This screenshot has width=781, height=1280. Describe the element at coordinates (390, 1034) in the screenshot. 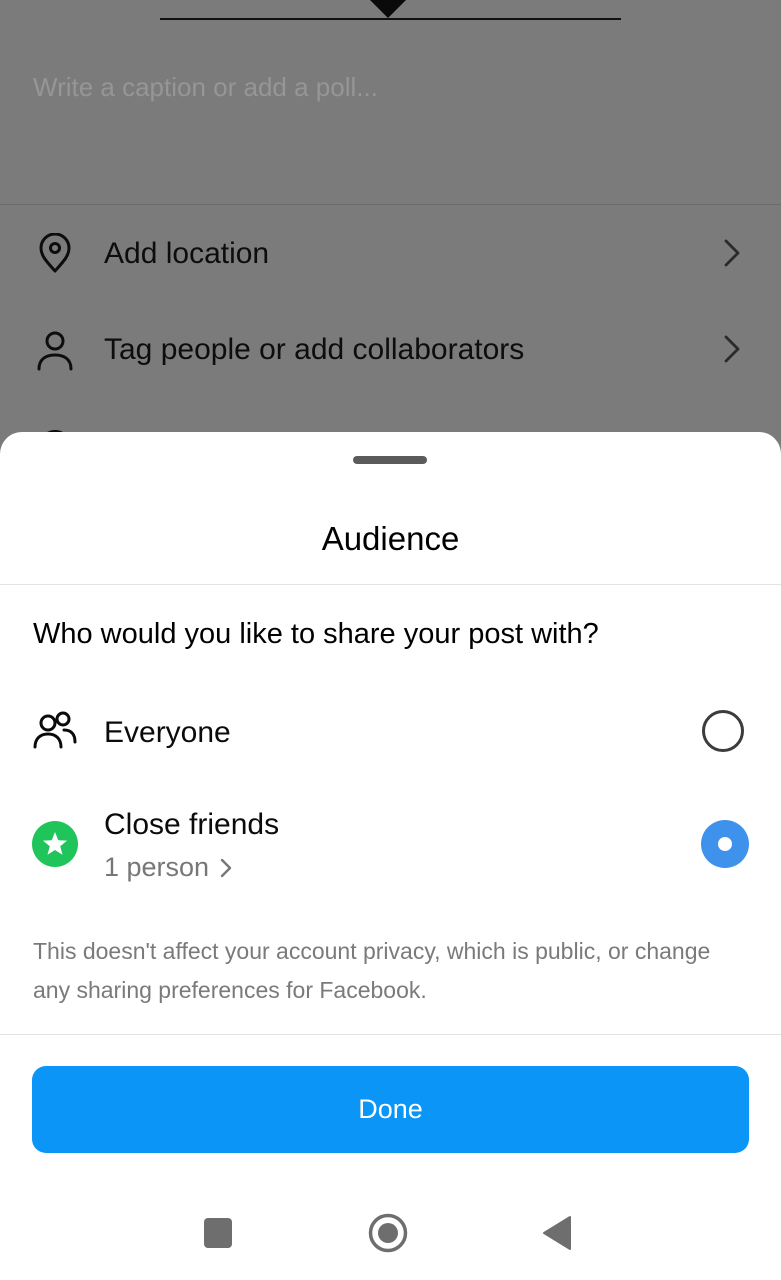

I see `disclaimer-divider` at that location.